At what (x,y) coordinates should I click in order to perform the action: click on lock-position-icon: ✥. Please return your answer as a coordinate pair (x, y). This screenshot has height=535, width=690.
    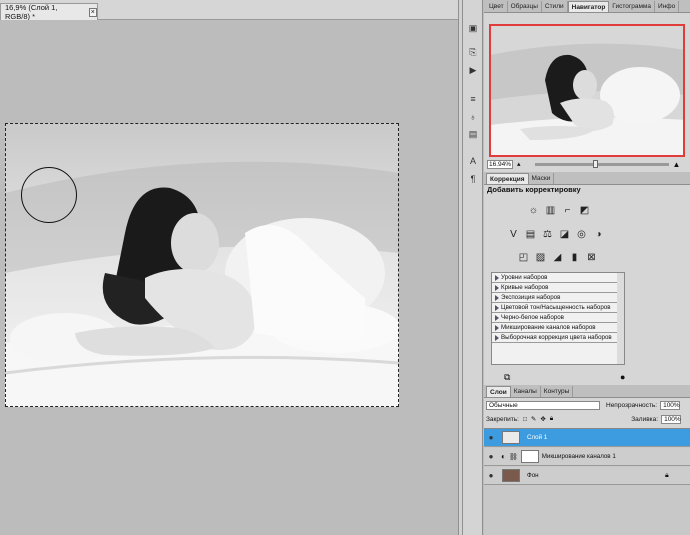
    Looking at the image, I should click on (542, 419).